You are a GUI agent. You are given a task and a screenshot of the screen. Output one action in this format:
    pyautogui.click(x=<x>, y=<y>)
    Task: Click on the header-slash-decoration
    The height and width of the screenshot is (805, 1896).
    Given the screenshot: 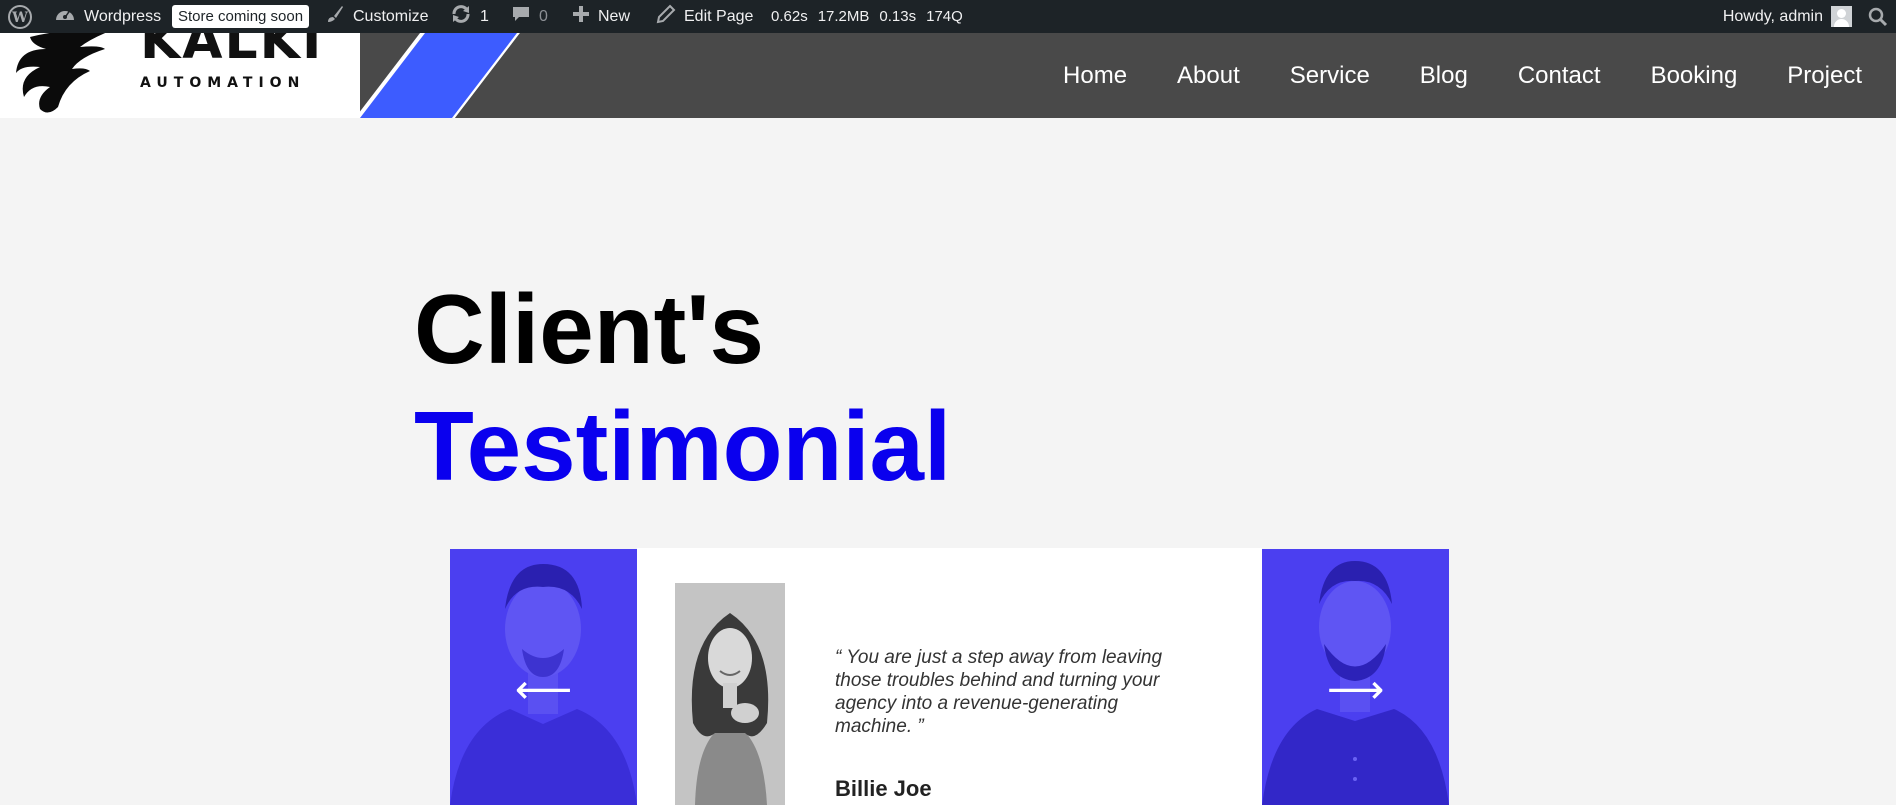 What is the action you would take?
    pyautogui.click(x=437, y=75)
    